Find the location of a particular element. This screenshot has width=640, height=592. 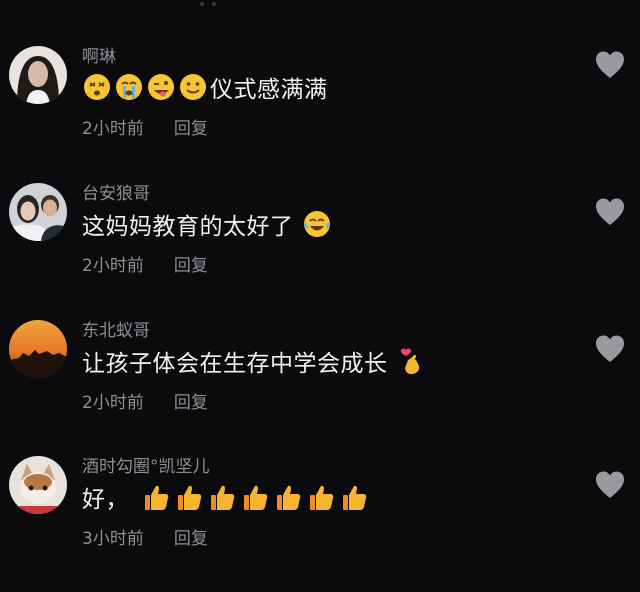

comment-username: 酒时勾圈°凯坚儿 is located at coordinates (146, 464).